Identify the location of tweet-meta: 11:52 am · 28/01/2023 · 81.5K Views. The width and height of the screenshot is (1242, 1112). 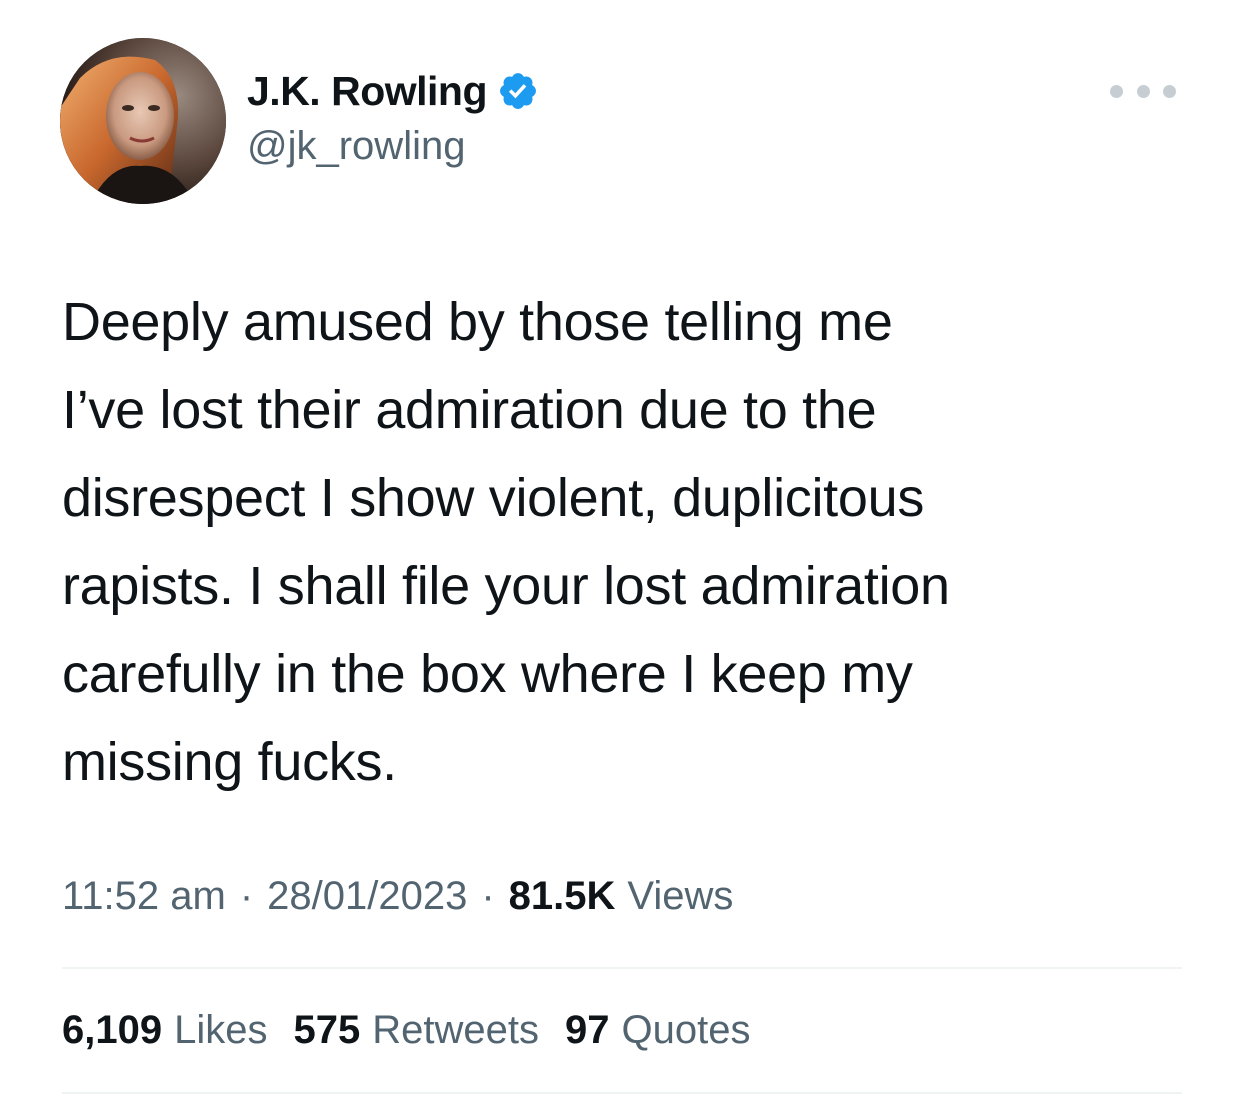
(397, 896).